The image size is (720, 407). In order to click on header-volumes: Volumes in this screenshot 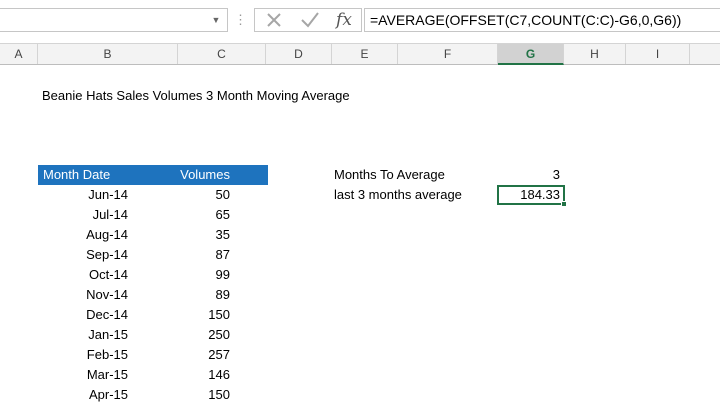, I will do `click(194, 175)`.